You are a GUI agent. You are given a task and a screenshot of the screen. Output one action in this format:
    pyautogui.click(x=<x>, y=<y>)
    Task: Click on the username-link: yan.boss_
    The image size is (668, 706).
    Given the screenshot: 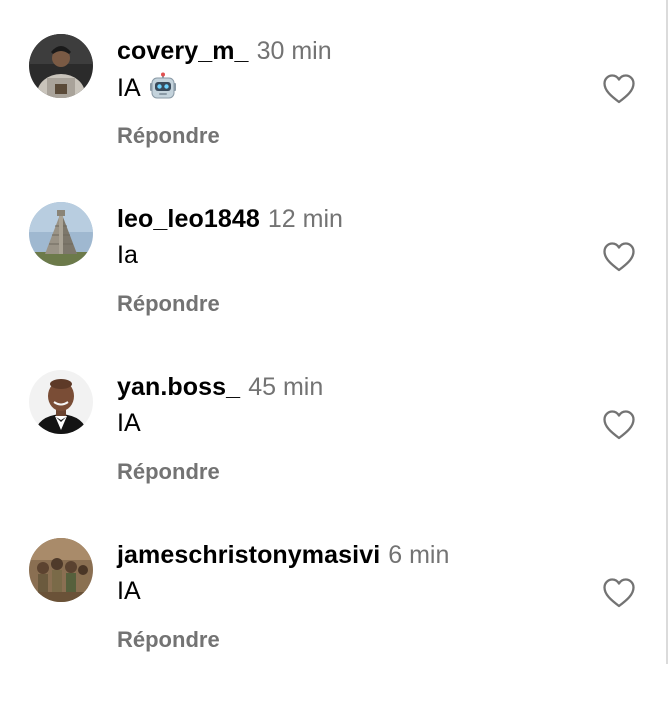 What is the action you would take?
    pyautogui.click(x=178, y=387)
    